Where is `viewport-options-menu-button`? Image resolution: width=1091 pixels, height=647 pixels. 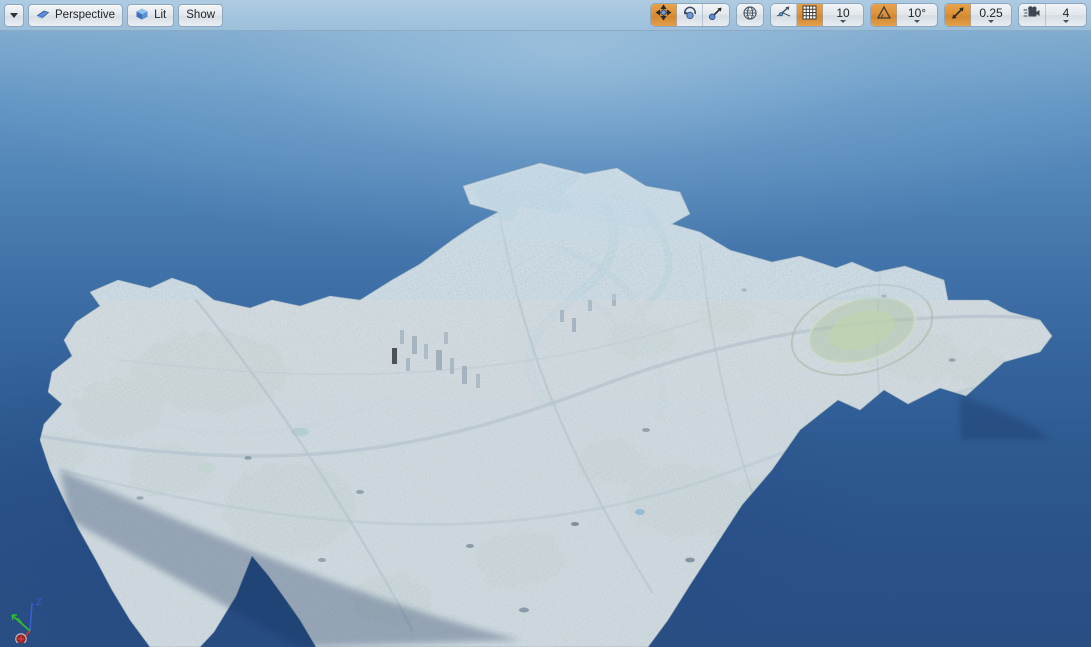 viewport-options-menu-button is located at coordinates (14, 15).